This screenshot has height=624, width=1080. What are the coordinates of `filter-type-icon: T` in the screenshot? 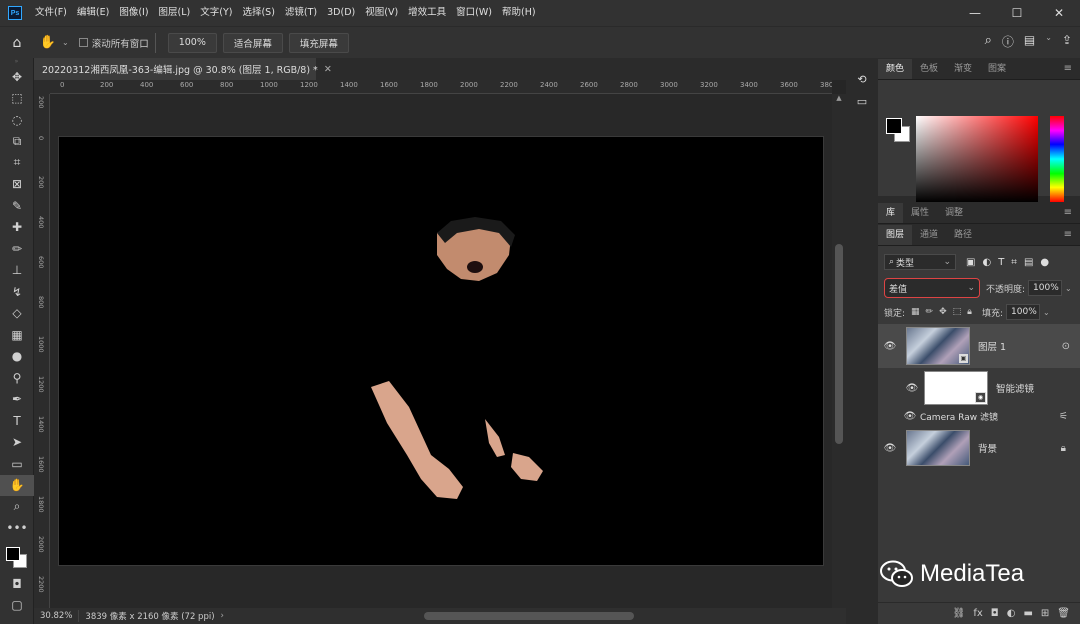 It's located at (1001, 262).